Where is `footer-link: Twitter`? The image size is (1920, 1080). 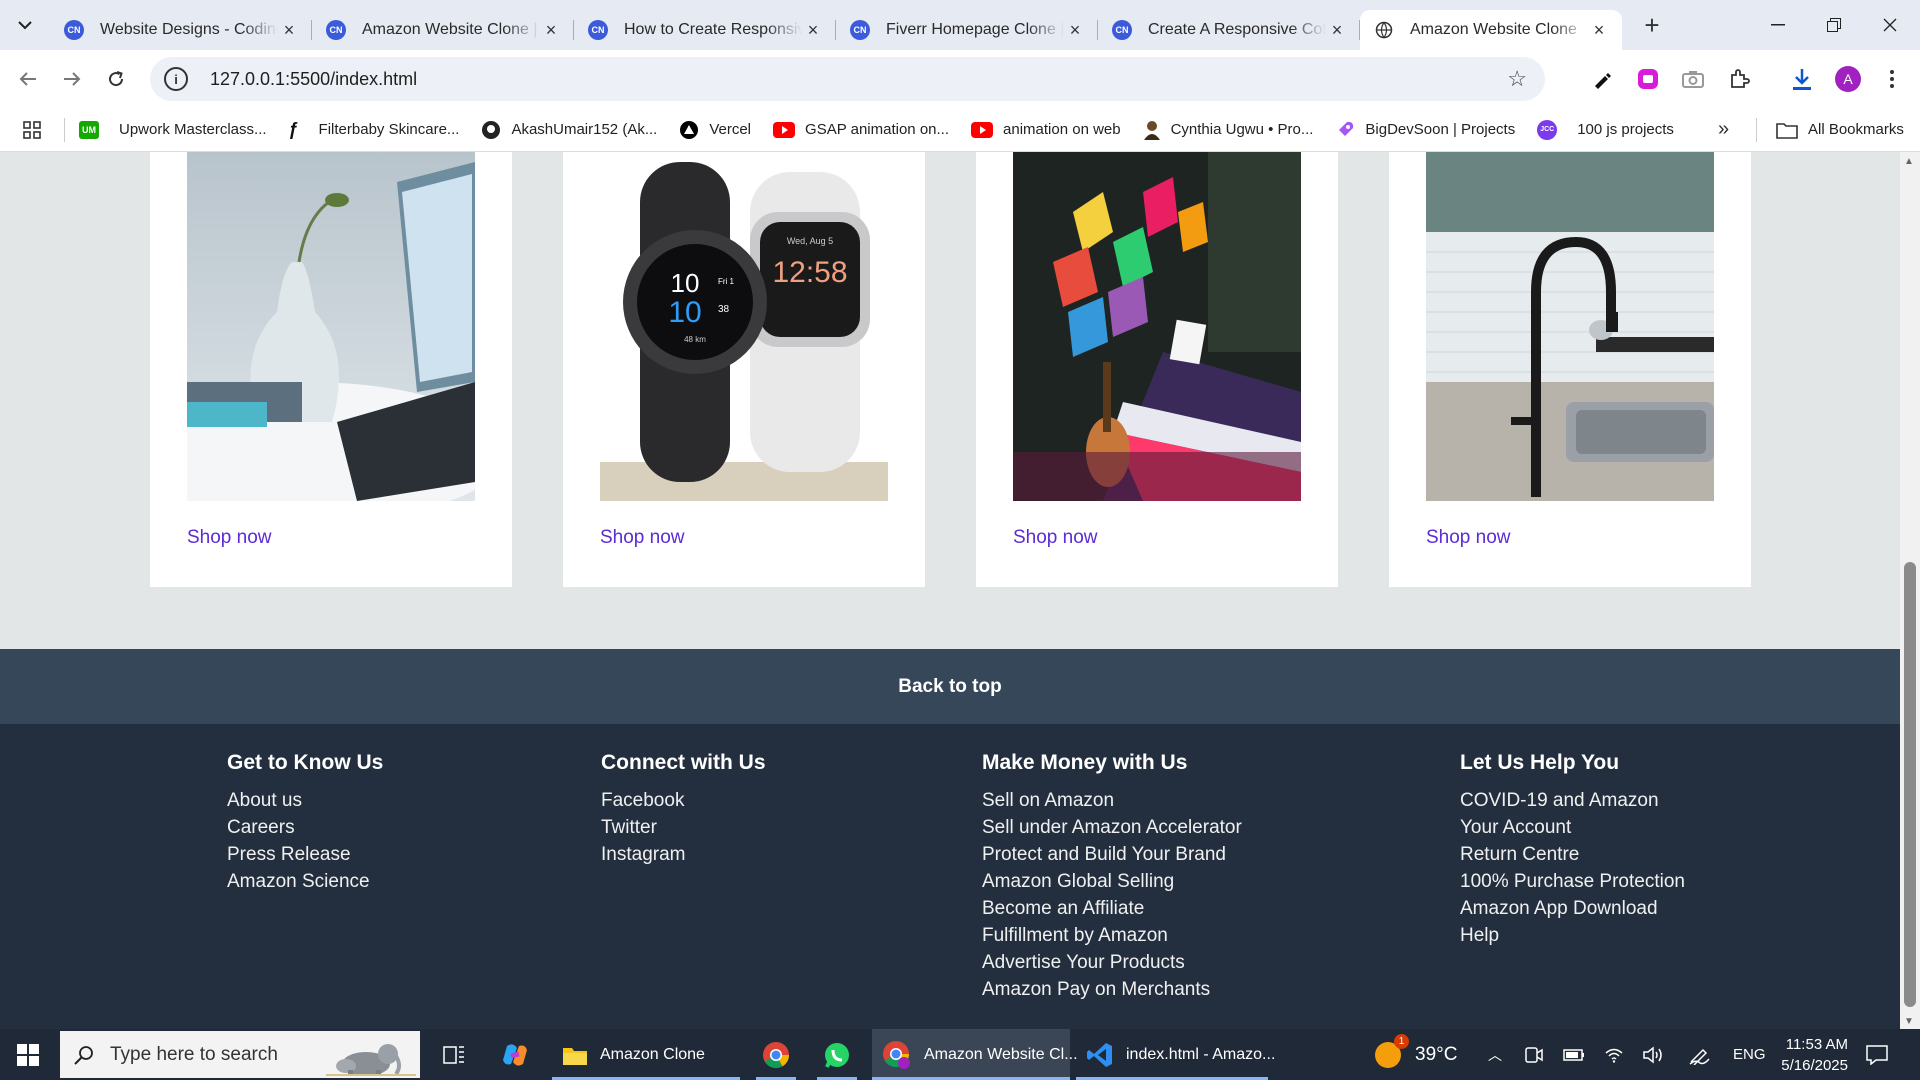
footer-link: Twitter is located at coordinates (683, 827).